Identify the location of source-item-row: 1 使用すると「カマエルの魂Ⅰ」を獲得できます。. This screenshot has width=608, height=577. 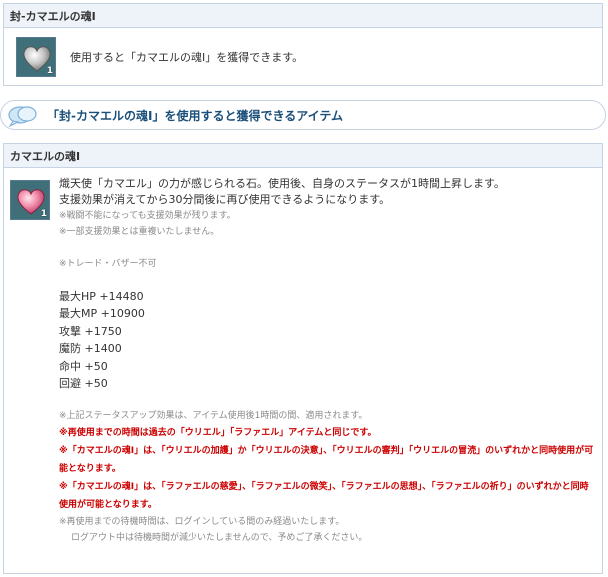
(303, 57).